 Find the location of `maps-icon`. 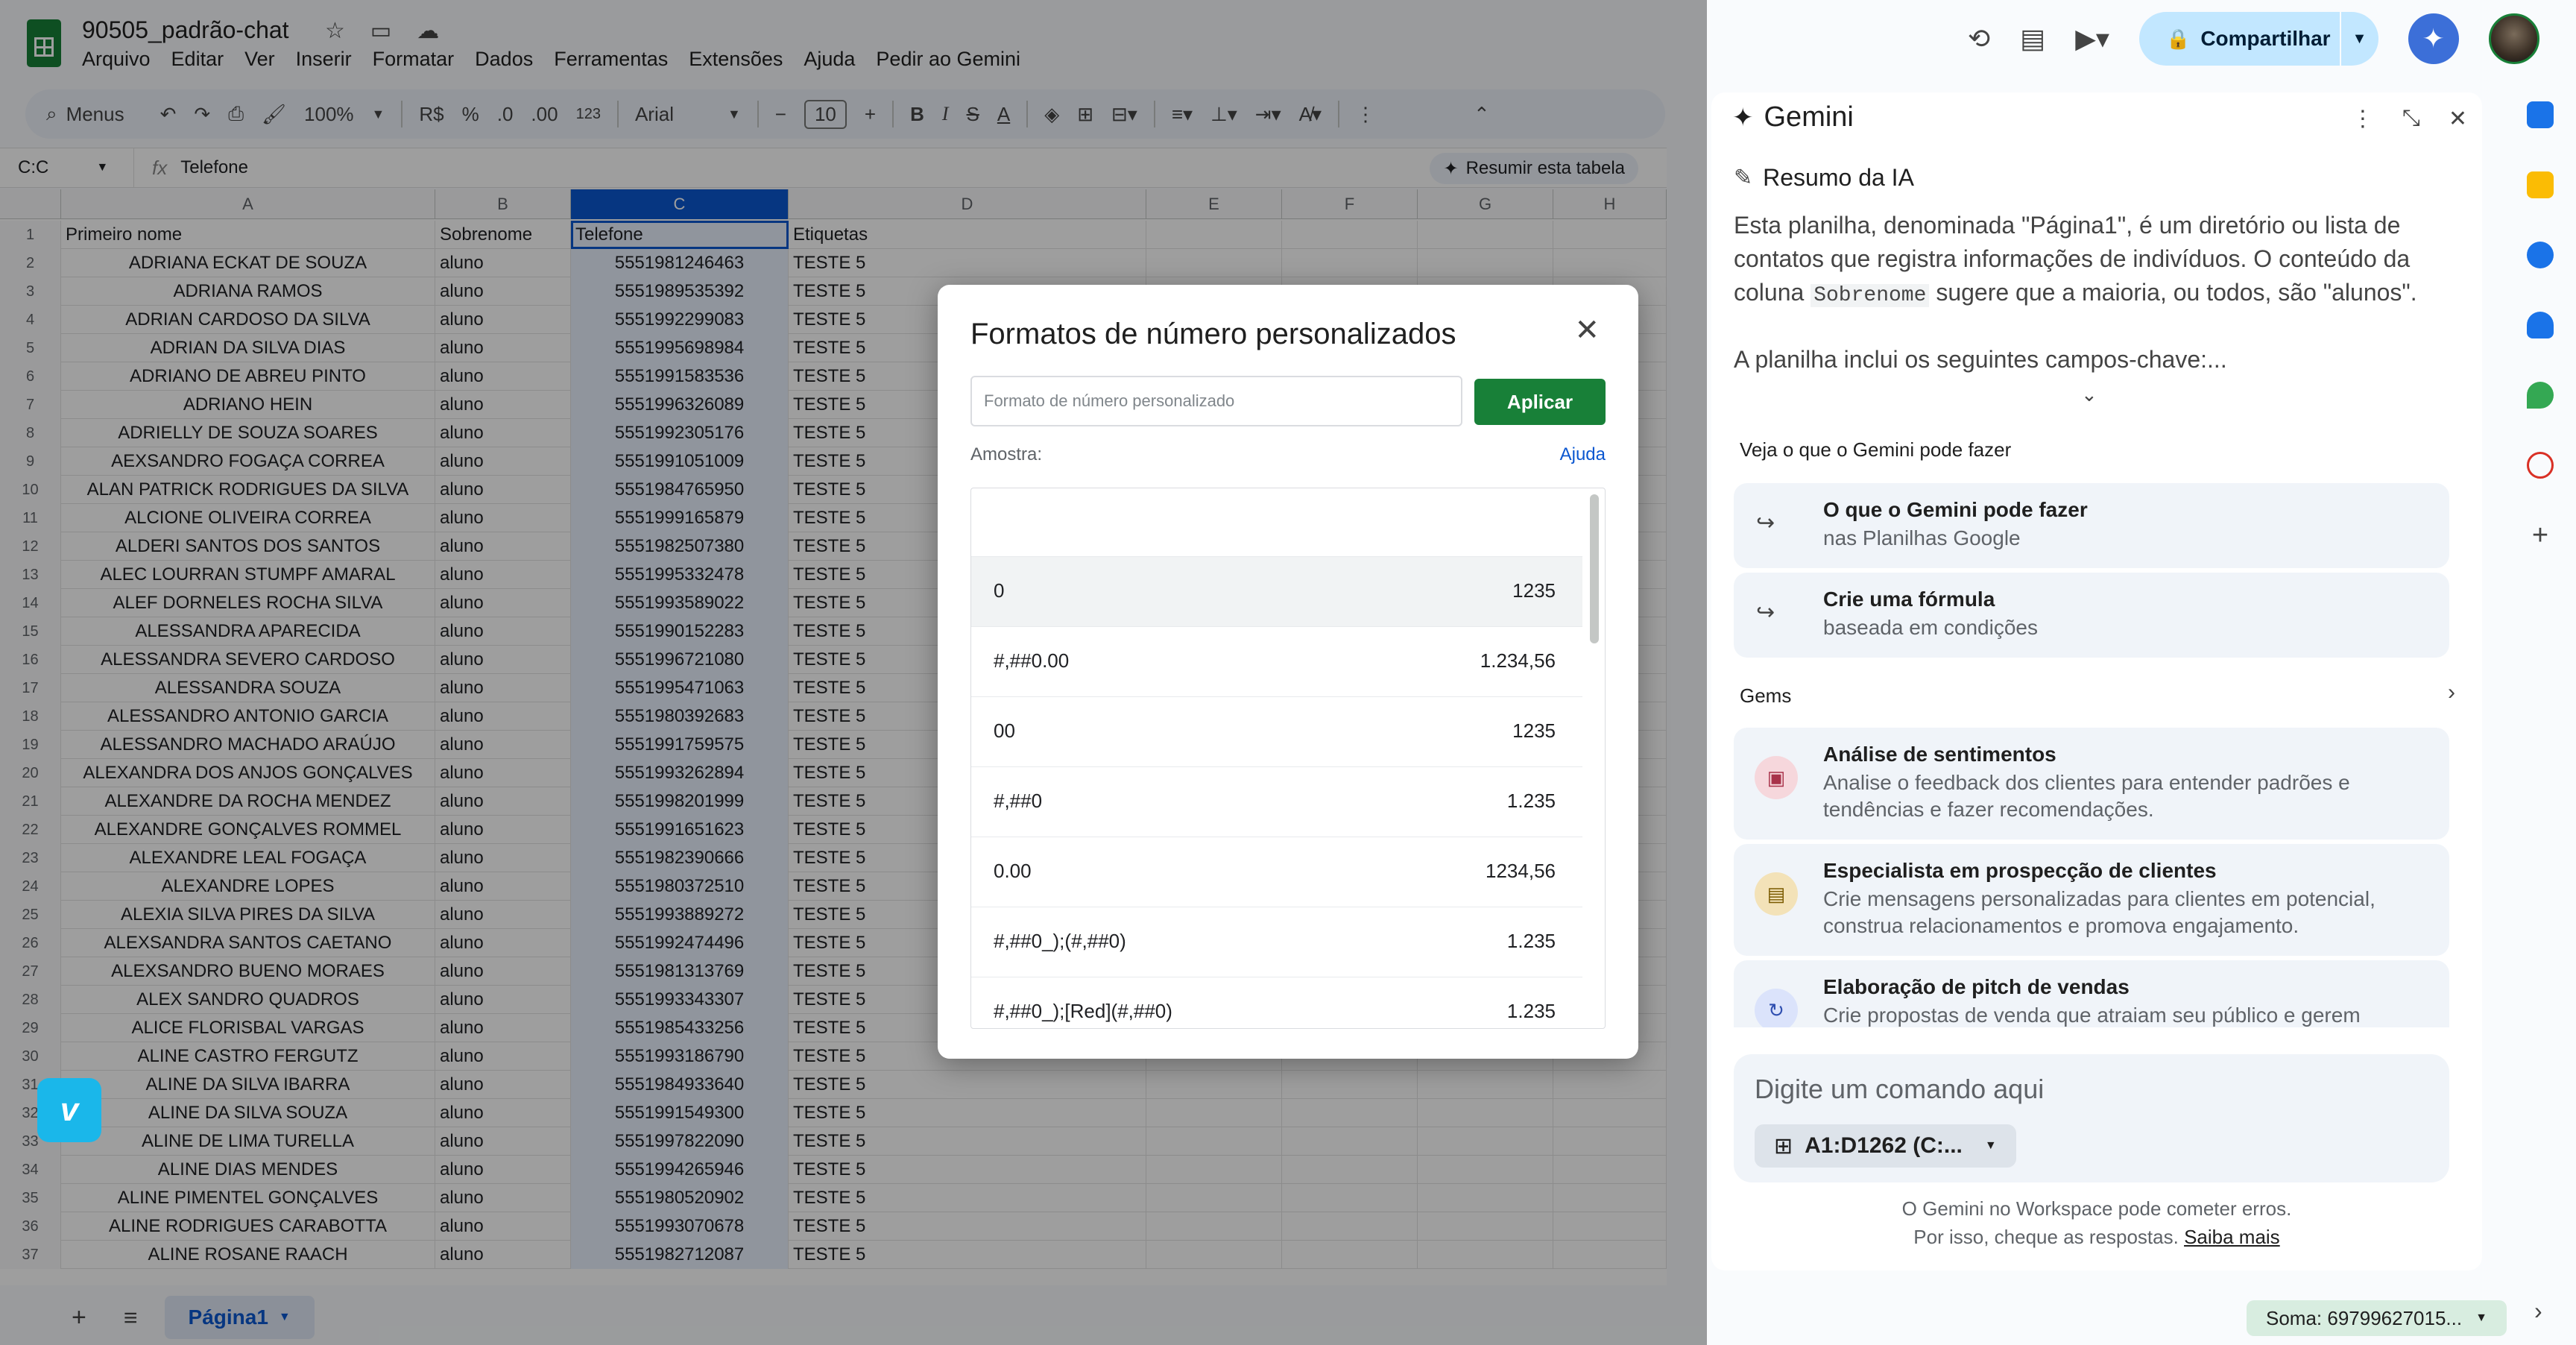

maps-icon is located at coordinates (2540, 396).